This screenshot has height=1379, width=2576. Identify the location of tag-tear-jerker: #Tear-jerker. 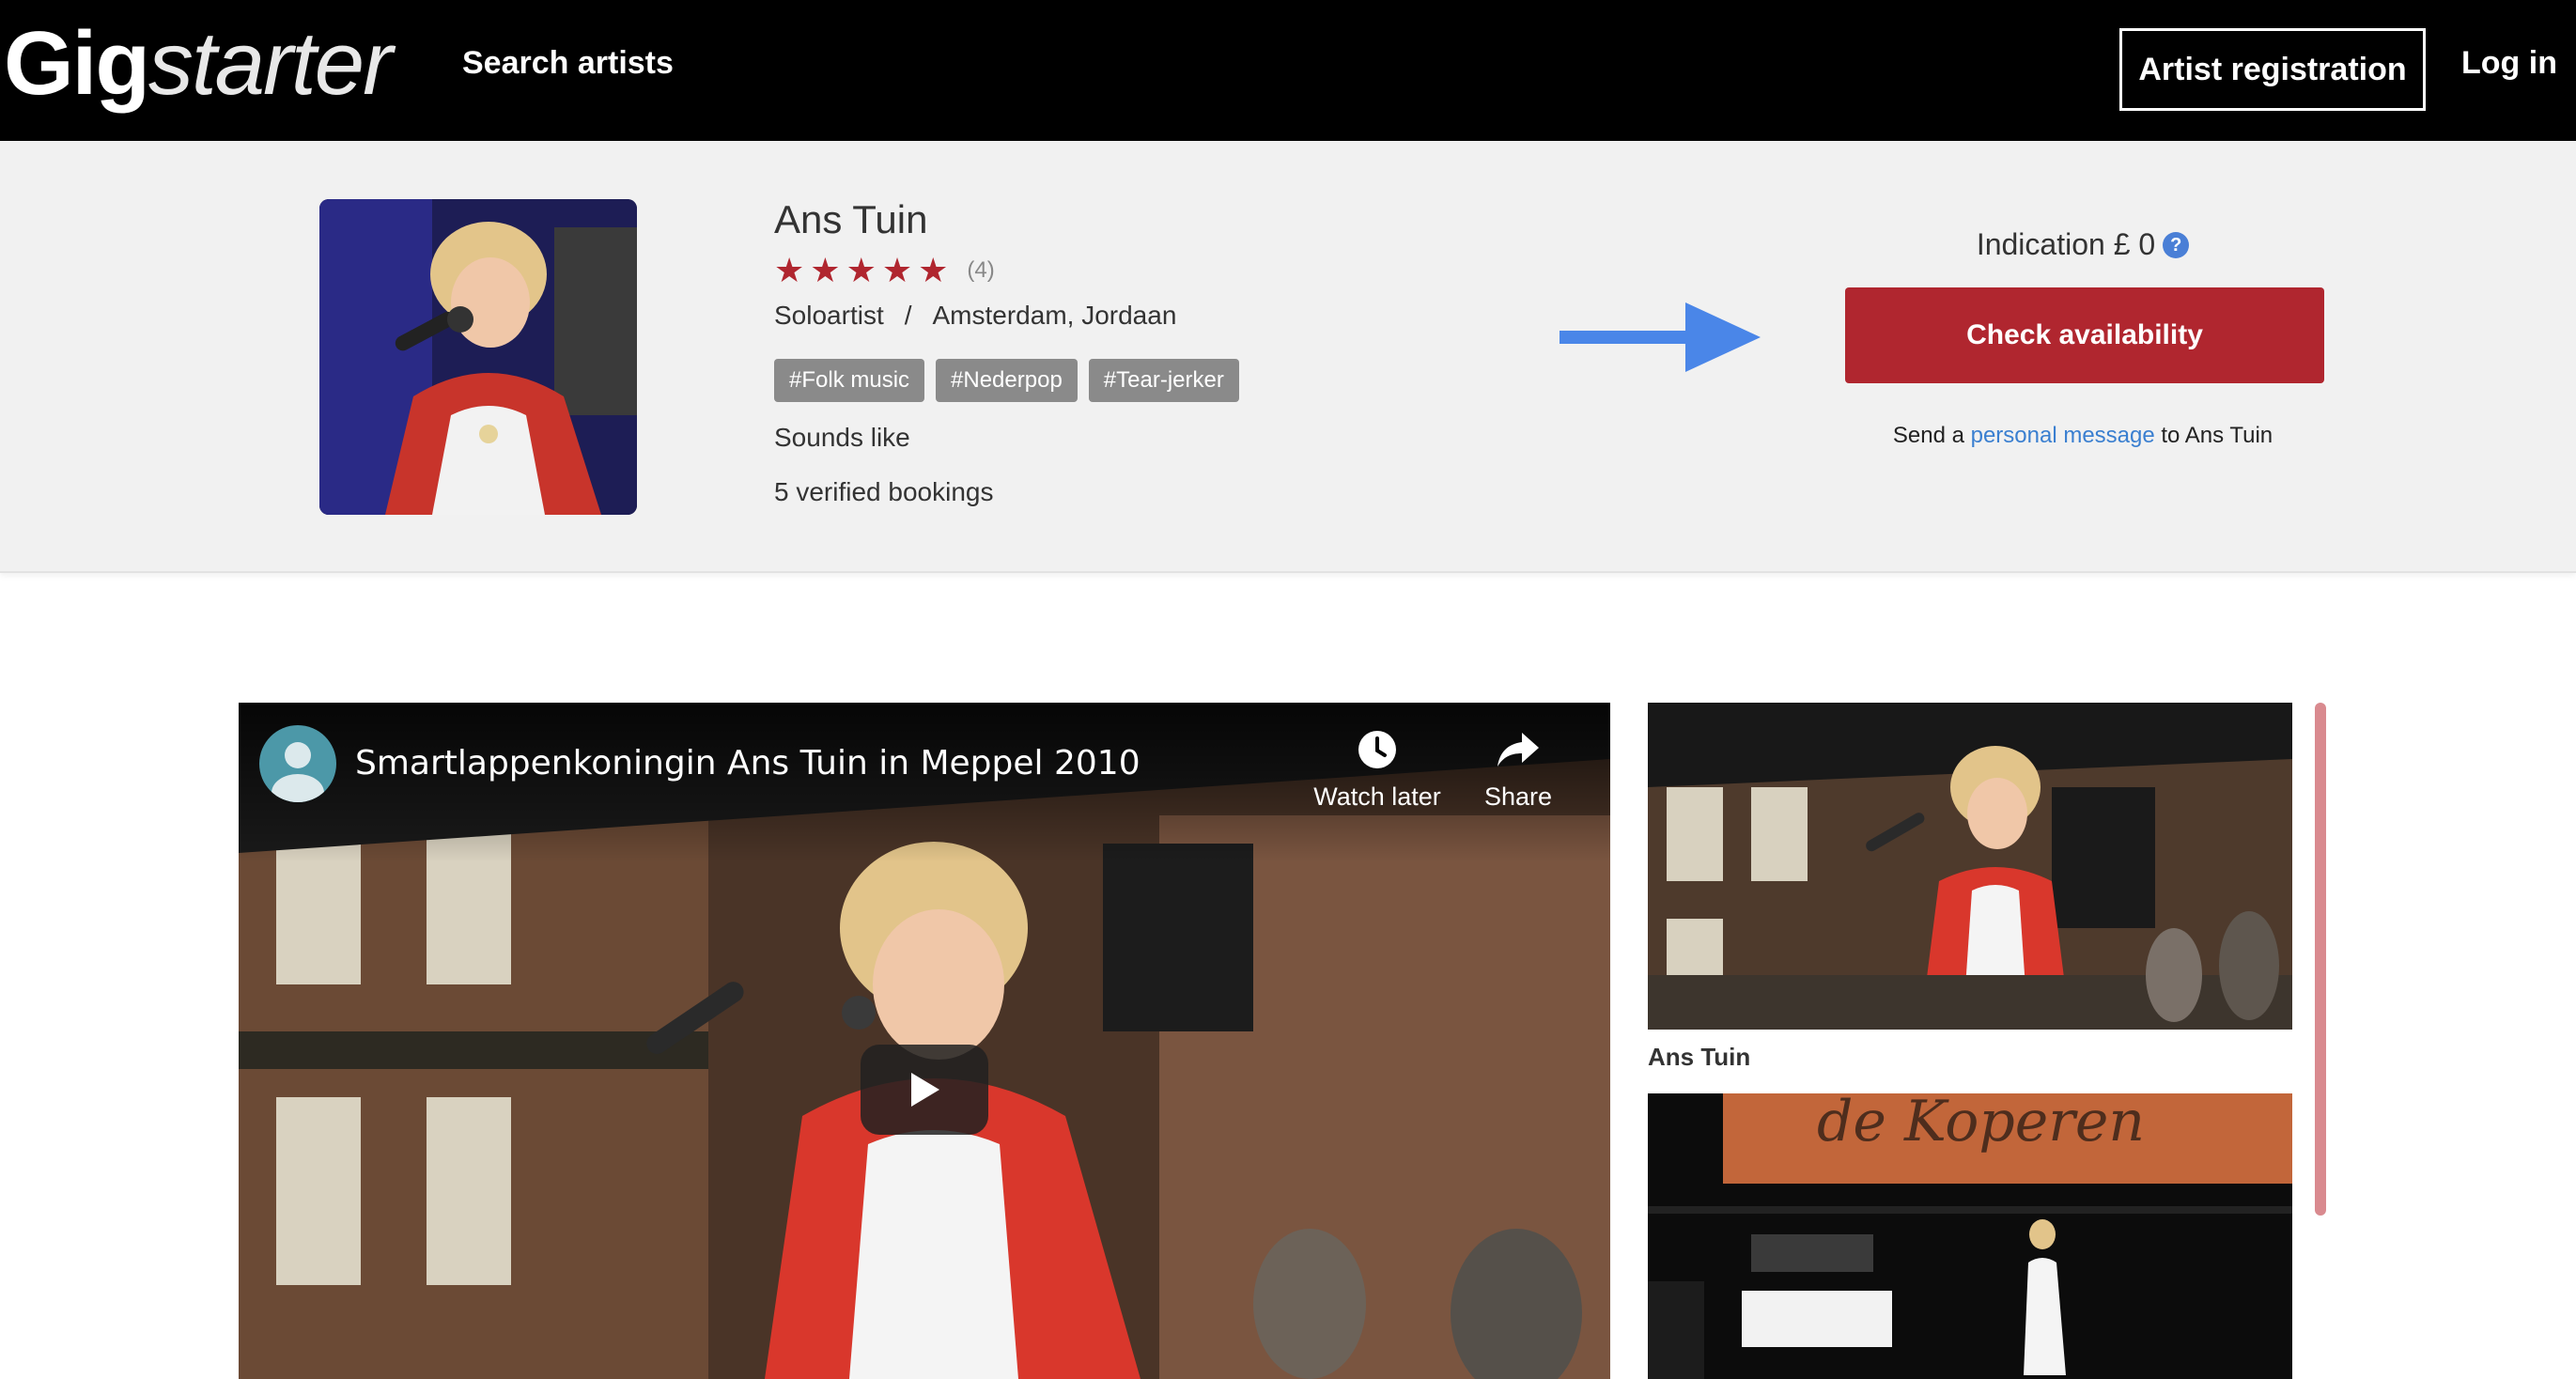
(1164, 380).